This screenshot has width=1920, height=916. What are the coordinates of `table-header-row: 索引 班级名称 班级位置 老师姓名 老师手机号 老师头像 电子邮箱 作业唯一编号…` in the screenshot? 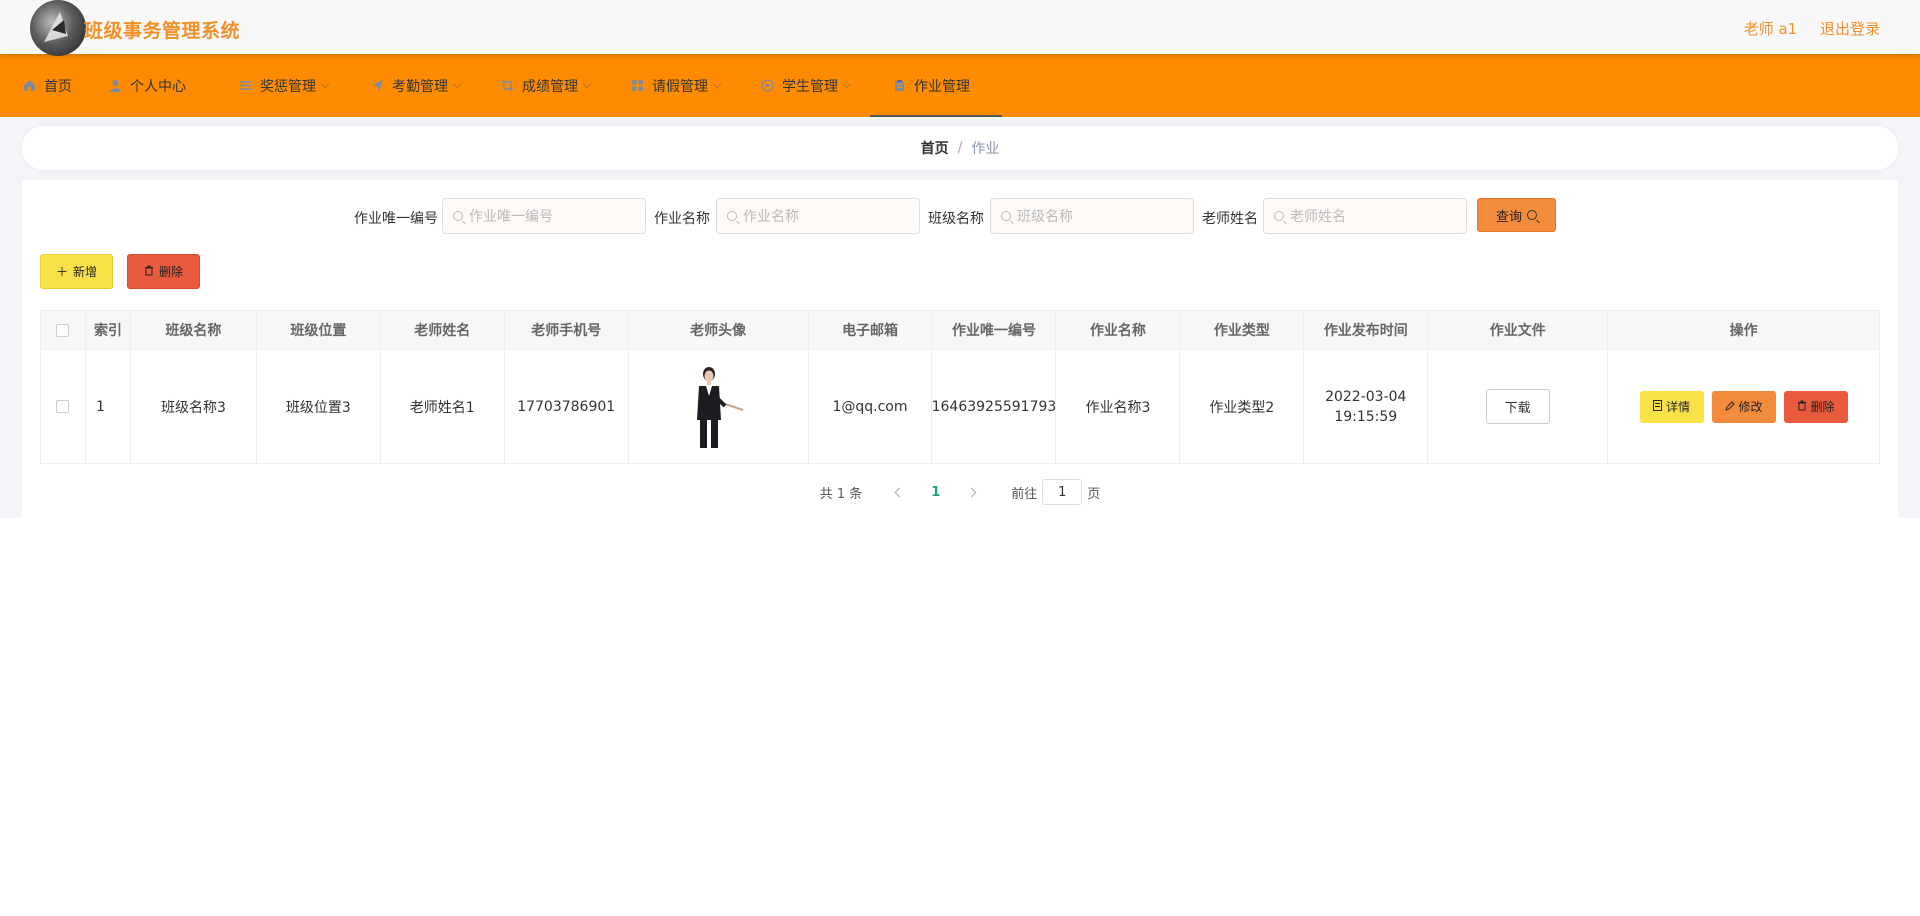 It's located at (960, 330).